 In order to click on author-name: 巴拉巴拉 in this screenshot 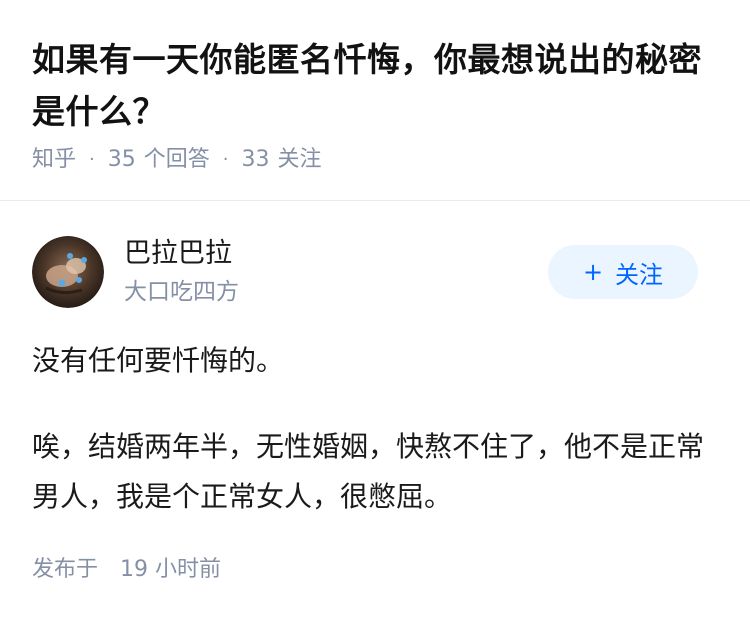, I will do `click(178, 254)`.